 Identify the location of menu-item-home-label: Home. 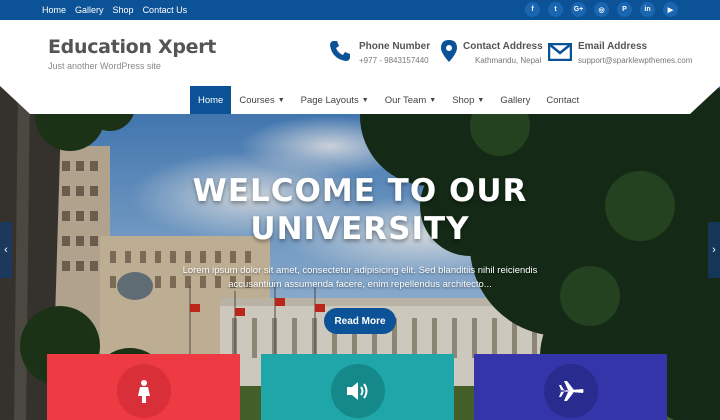
(211, 100).